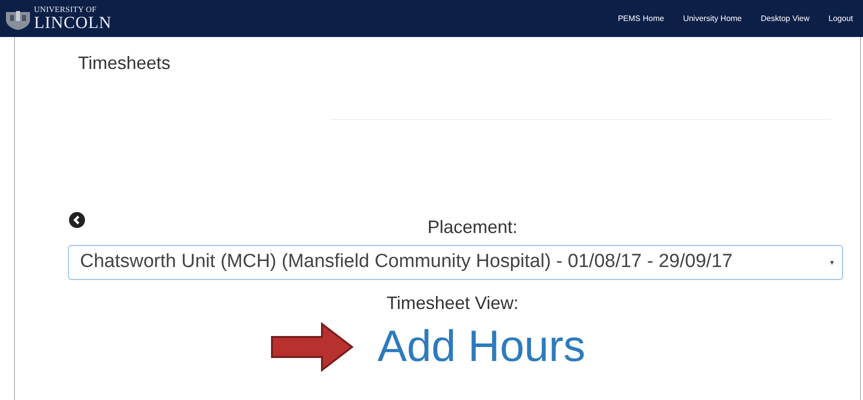  I want to click on page-title: Timesheets, so click(124, 63).